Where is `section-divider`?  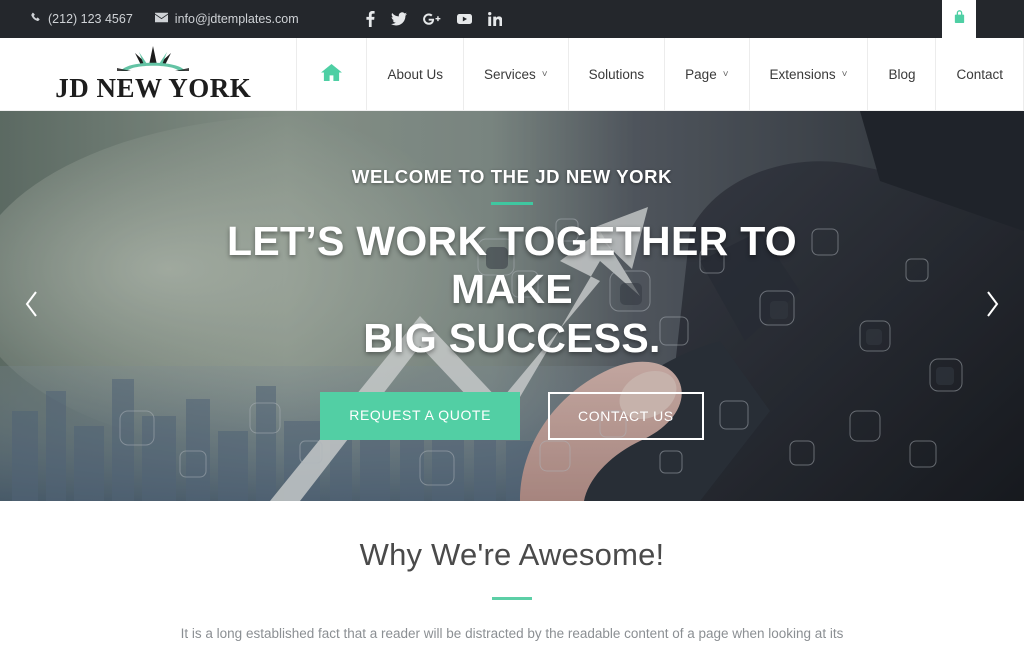 section-divider is located at coordinates (512, 598).